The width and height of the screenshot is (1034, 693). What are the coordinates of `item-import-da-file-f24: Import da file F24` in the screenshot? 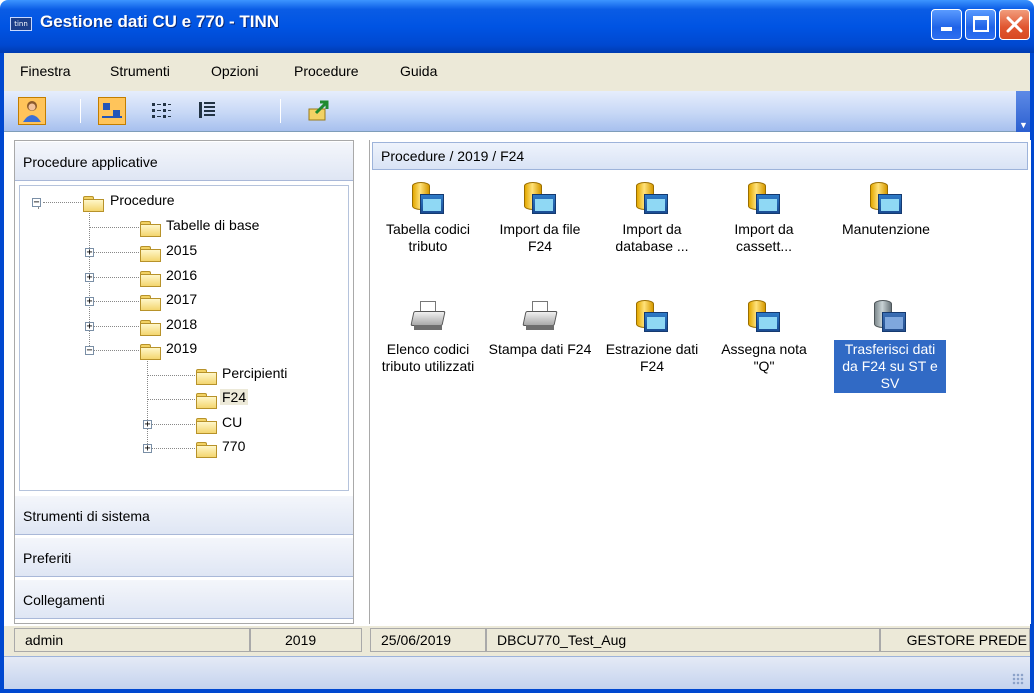 It's located at (540, 219).